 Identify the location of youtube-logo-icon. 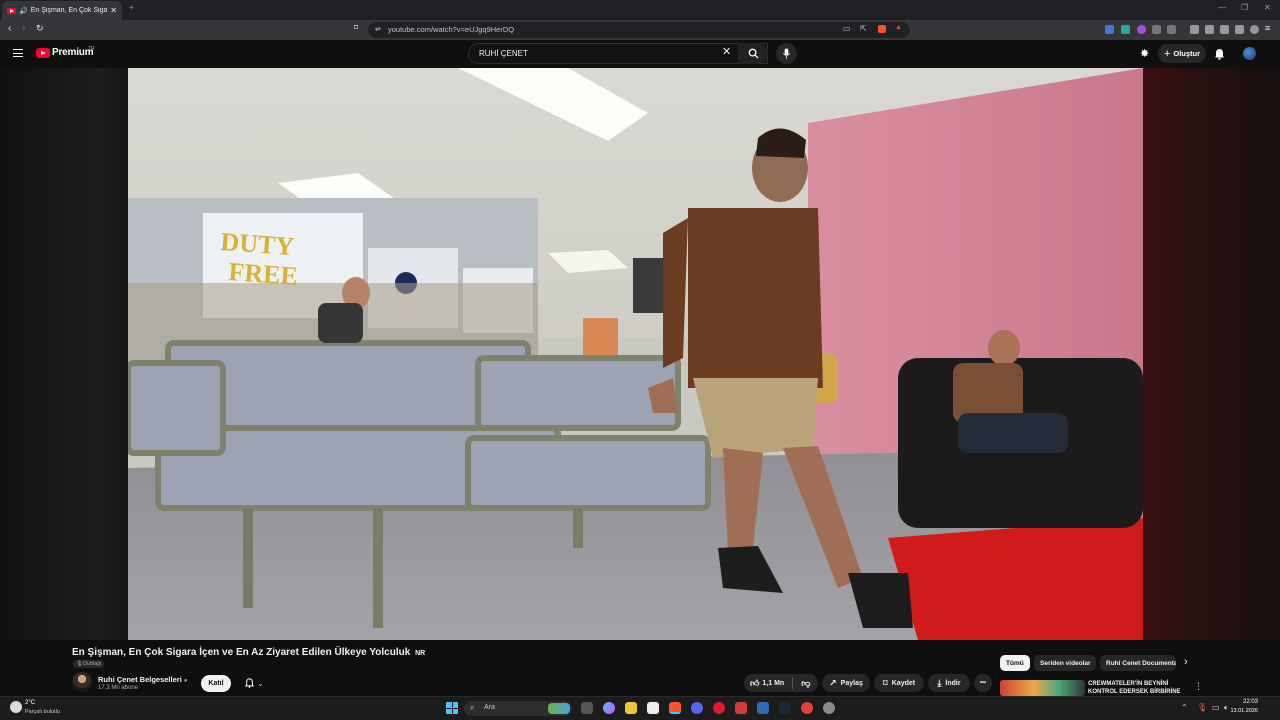
(43, 53).